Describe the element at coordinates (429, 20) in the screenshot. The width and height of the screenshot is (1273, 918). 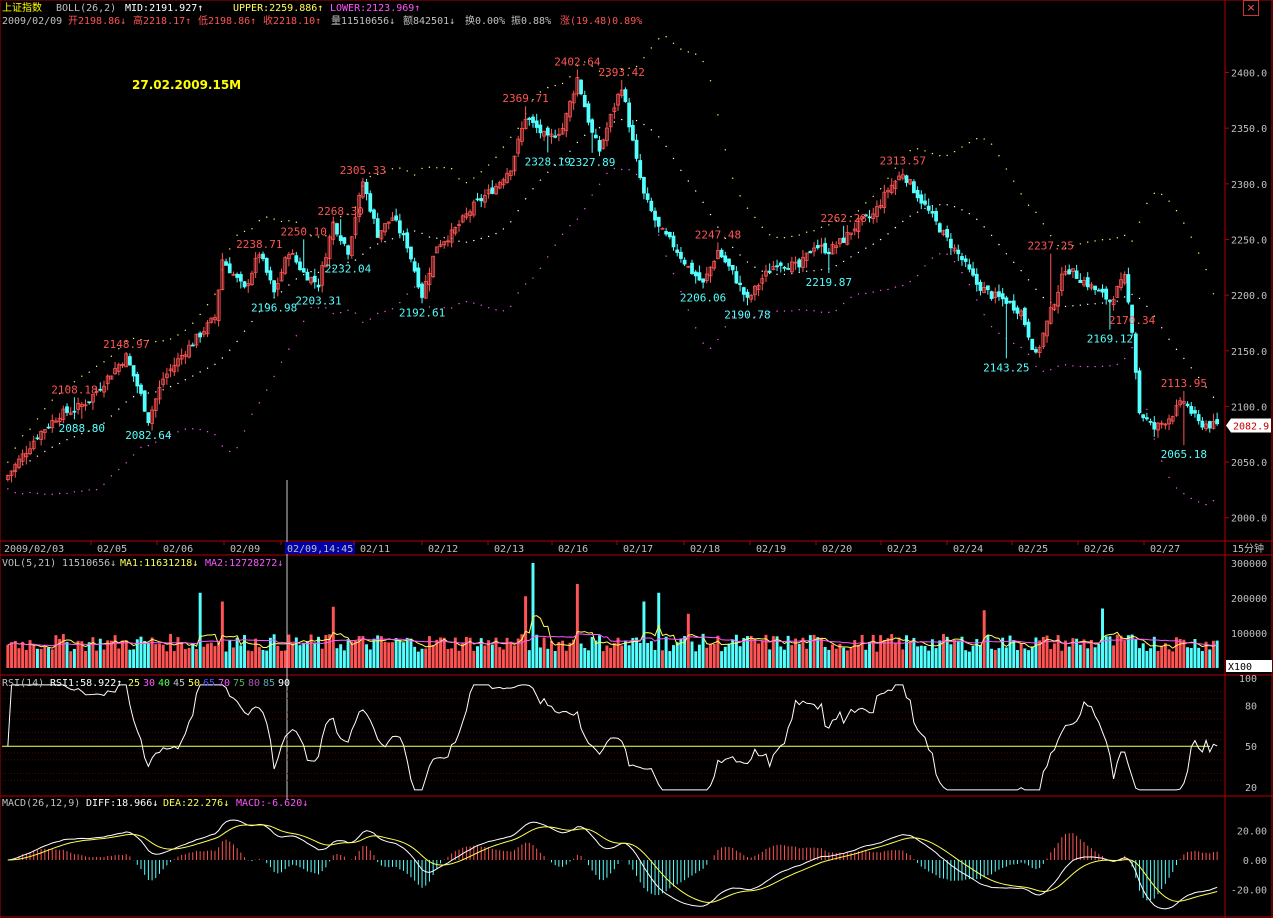
I see `header-amount: 额842501↓` at that location.